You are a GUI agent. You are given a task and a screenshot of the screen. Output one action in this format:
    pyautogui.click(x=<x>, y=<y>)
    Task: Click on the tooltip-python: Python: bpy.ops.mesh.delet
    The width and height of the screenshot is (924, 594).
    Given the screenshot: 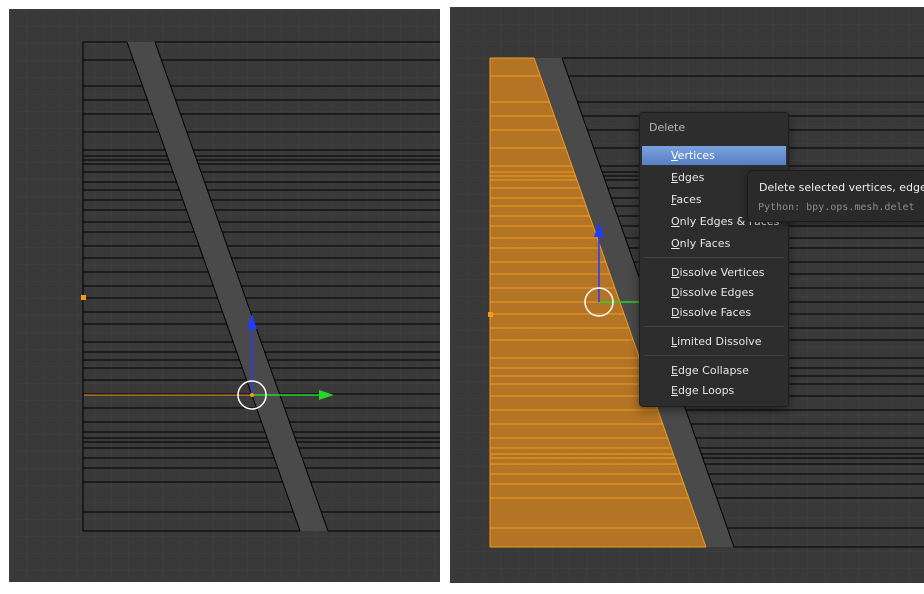 What is the action you would take?
    pyautogui.click(x=836, y=207)
    